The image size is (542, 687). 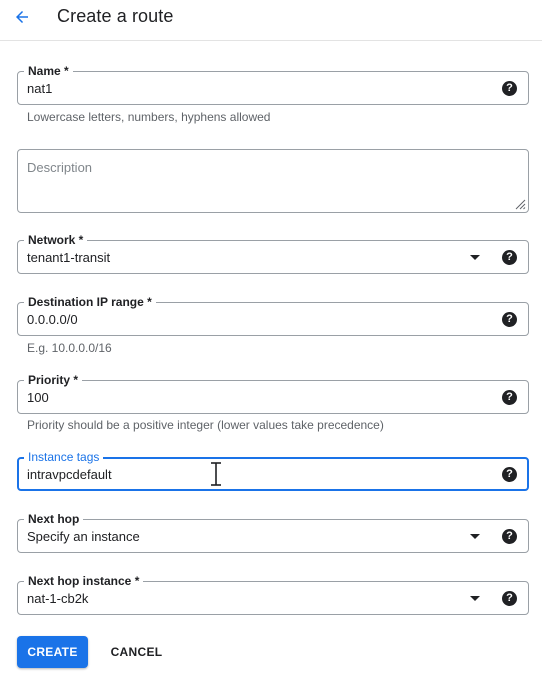 I want to click on description-textarea: Description, so click(x=273, y=181).